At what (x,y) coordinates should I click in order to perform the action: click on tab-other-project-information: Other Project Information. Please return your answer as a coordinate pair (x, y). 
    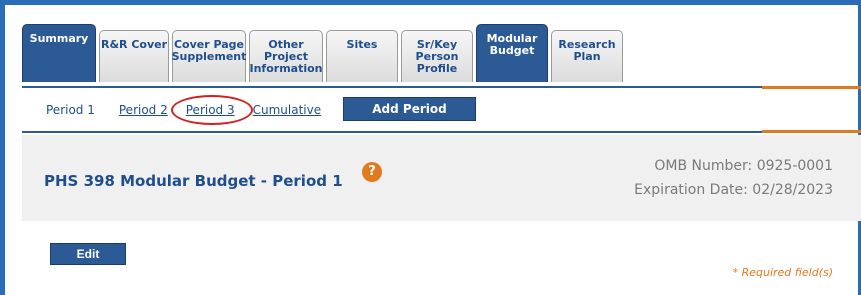
    Looking at the image, I should click on (286, 56).